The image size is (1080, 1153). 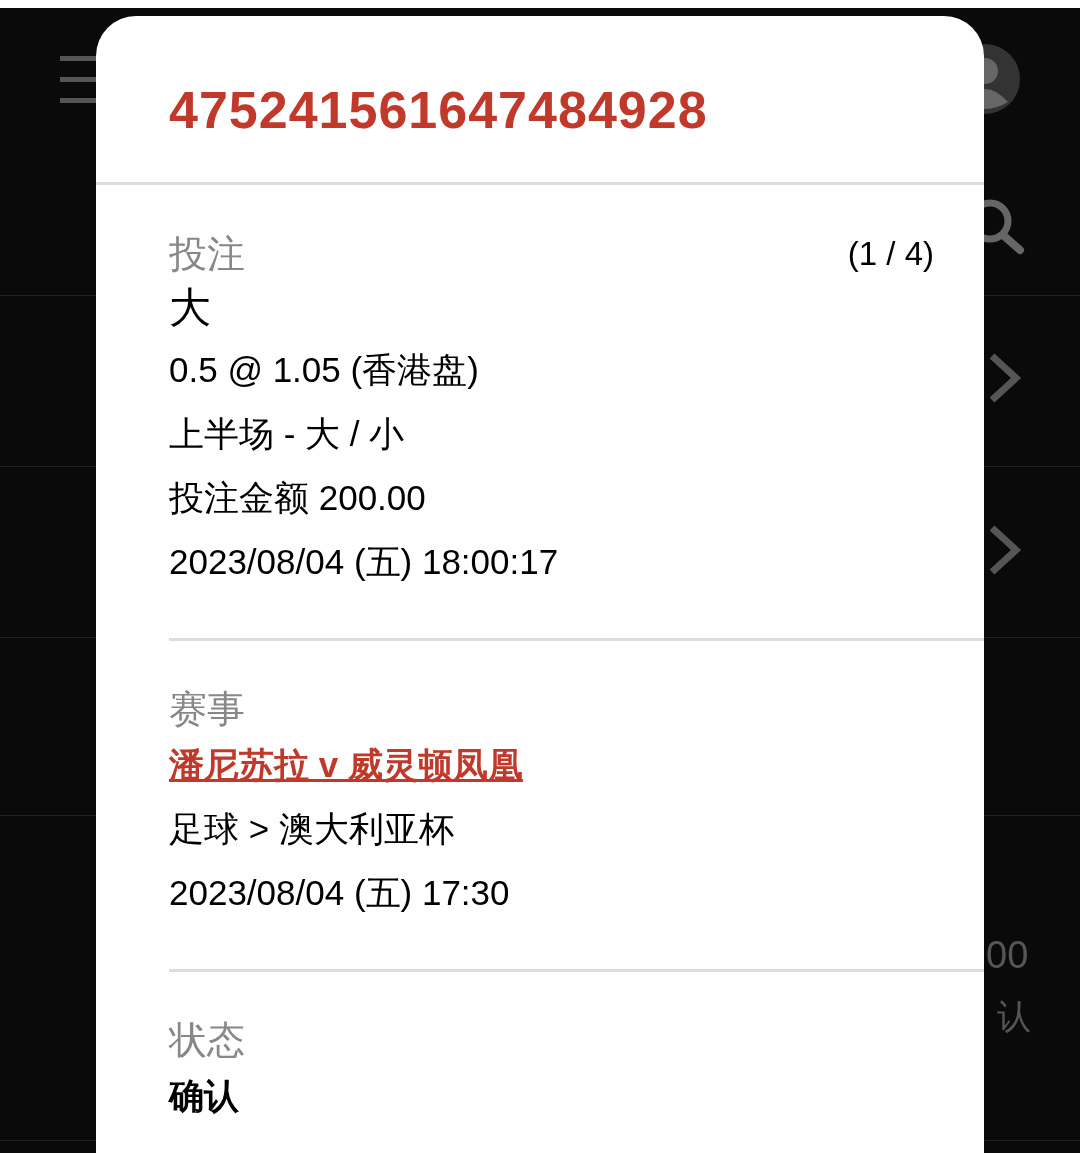 I want to click on detail-text: 2023/08/04 (五) 18:00:17, so click(x=364, y=561).